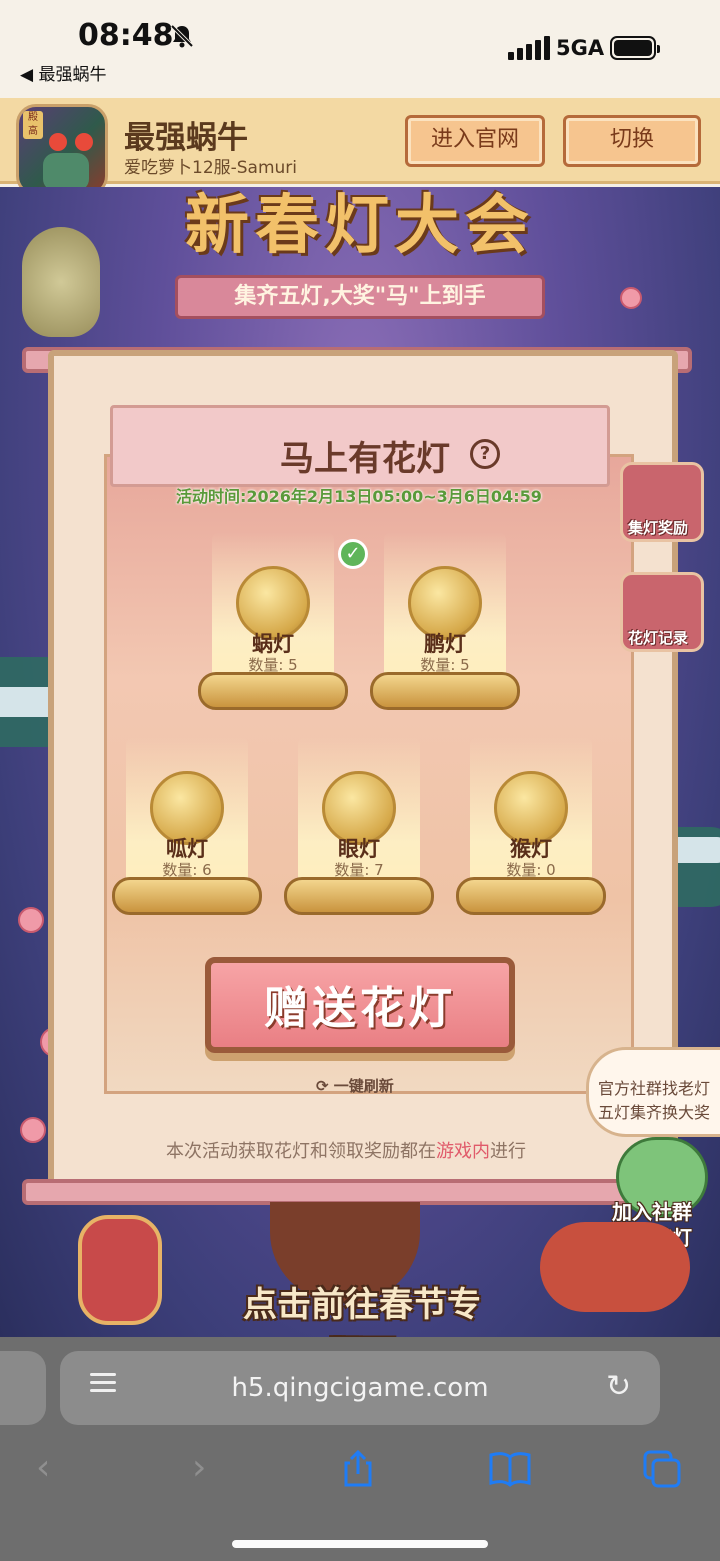 This screenshot has height=1561, width=720. Describe the element at coordinates (63, 72) in the screenshot. I see `back-to-app-link: ◀ 最强蜗牛` at that location.